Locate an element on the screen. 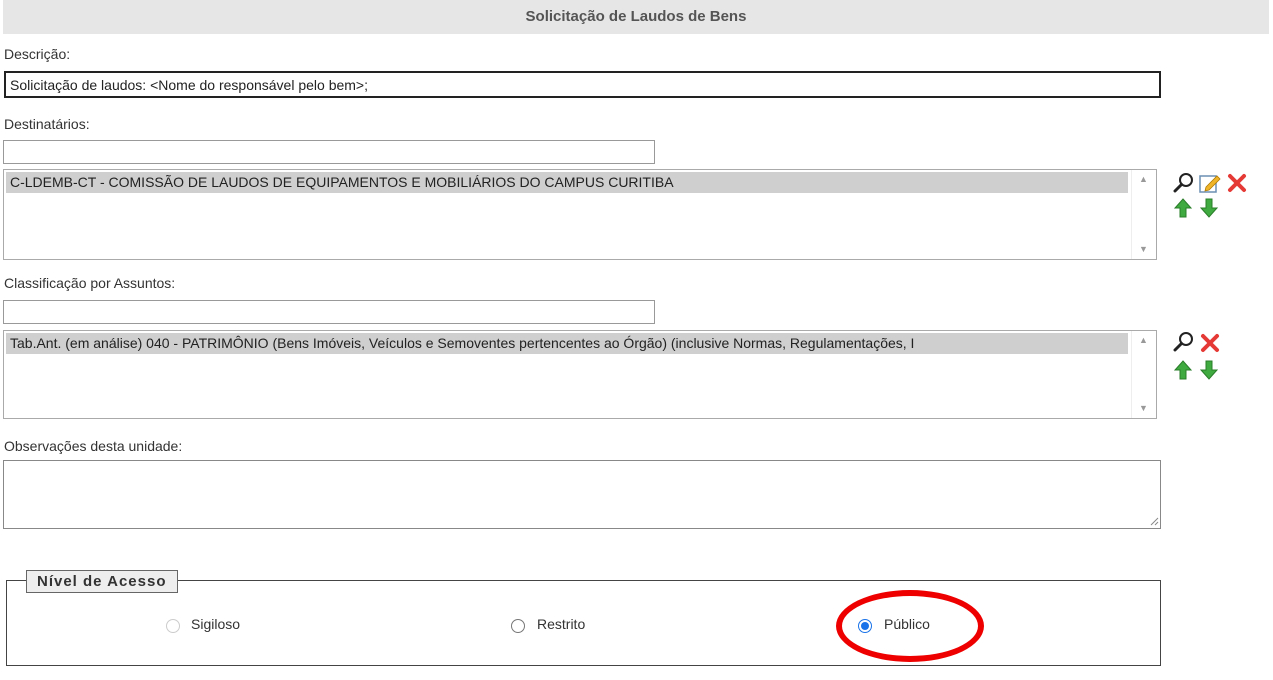 This screenshot has width=1273, height=680. observacoes-label: Observações desta unidade: is located at coordinates (93, 446).